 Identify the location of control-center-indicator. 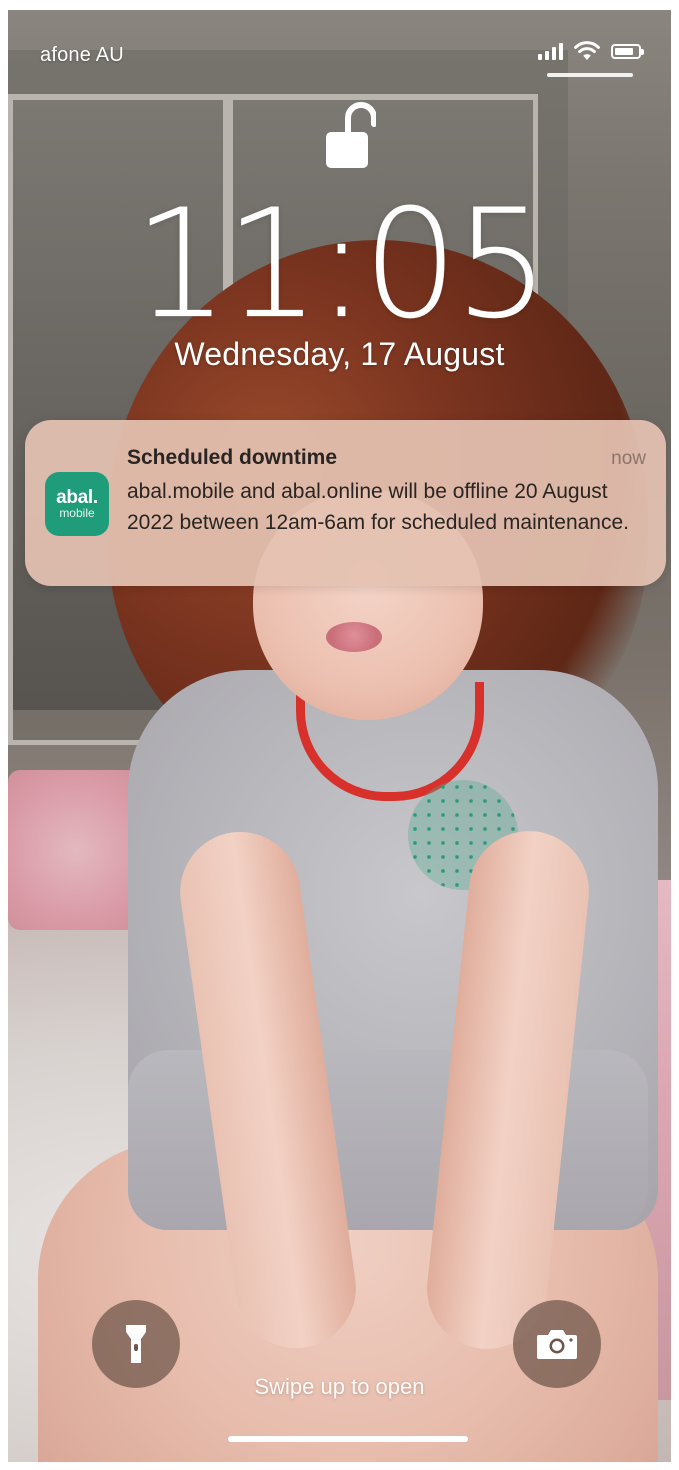
(590, 75).